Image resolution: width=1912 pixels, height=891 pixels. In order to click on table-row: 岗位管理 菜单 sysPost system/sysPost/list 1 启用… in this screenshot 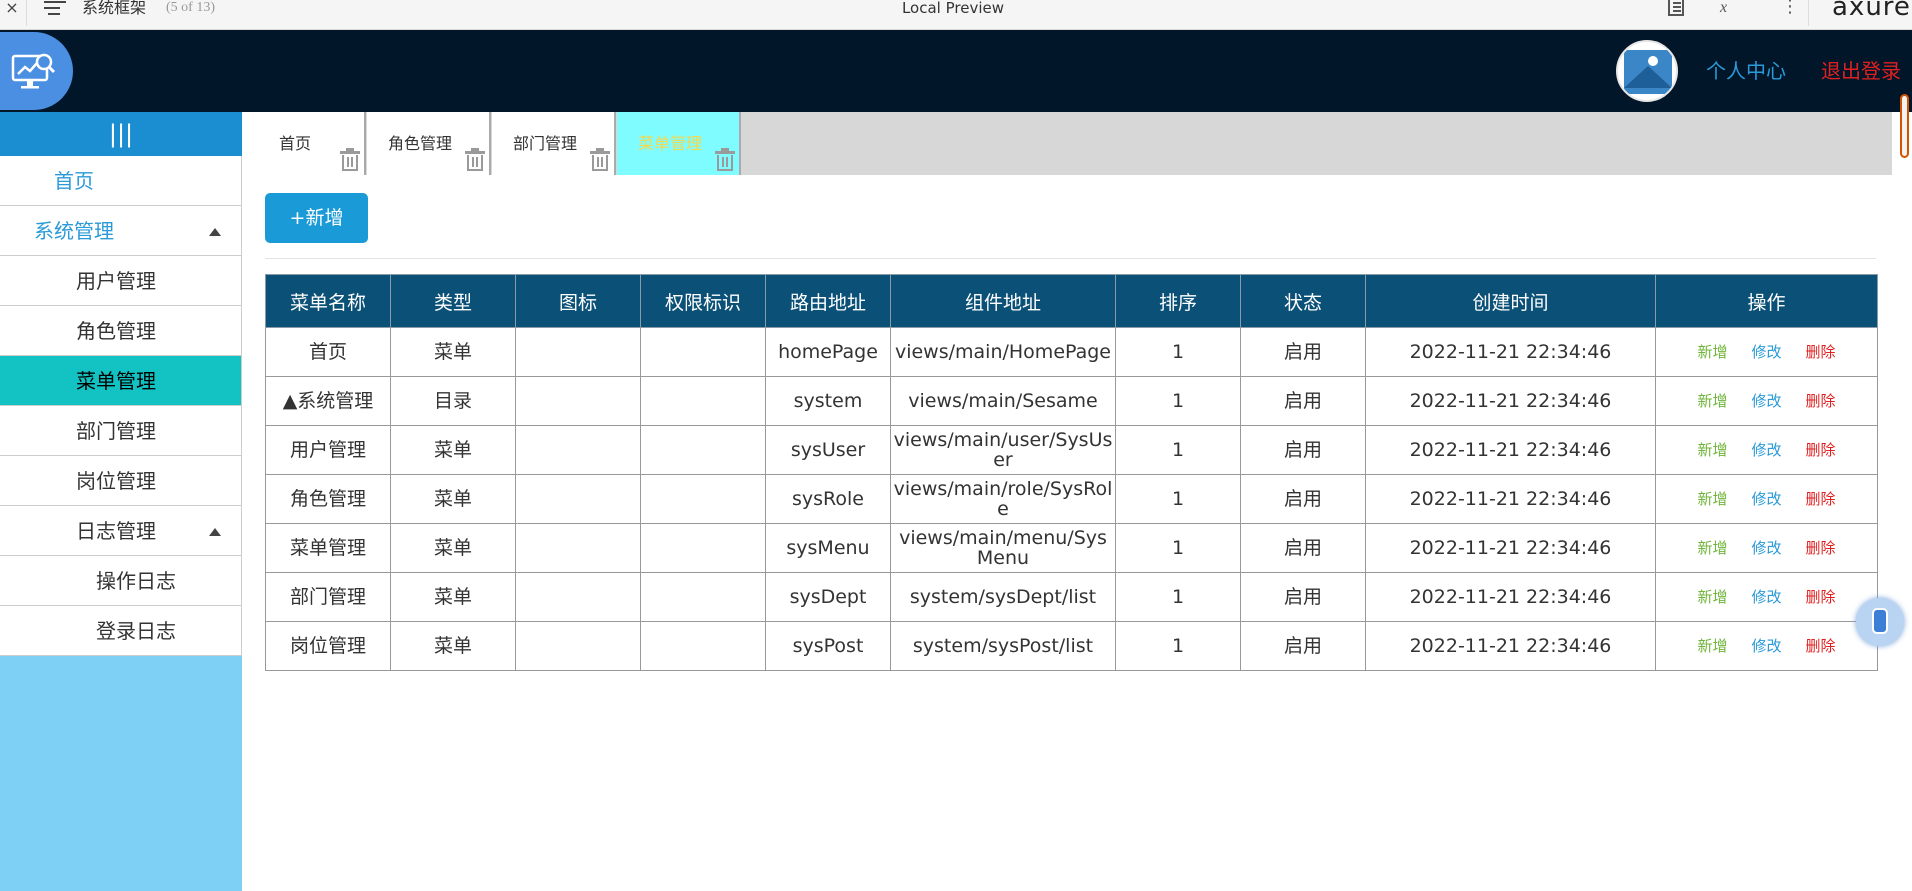, I will do `click(1071, 646)`.